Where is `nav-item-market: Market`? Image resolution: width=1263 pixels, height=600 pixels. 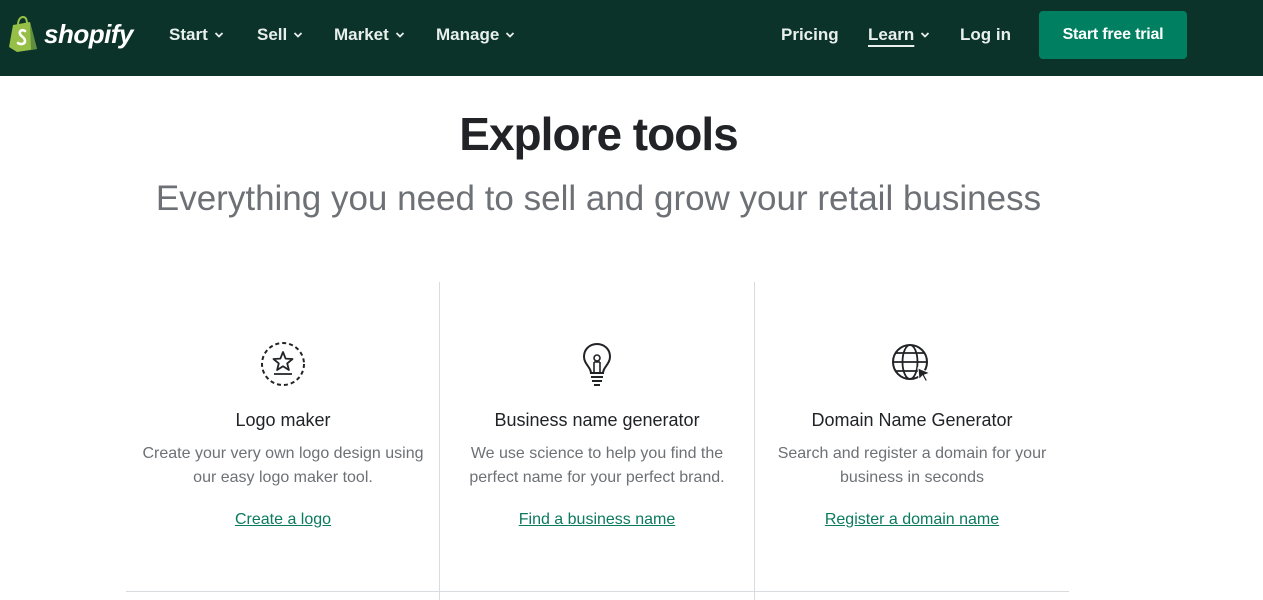 nav-item-market: Market is located at coordinates (369, 35).